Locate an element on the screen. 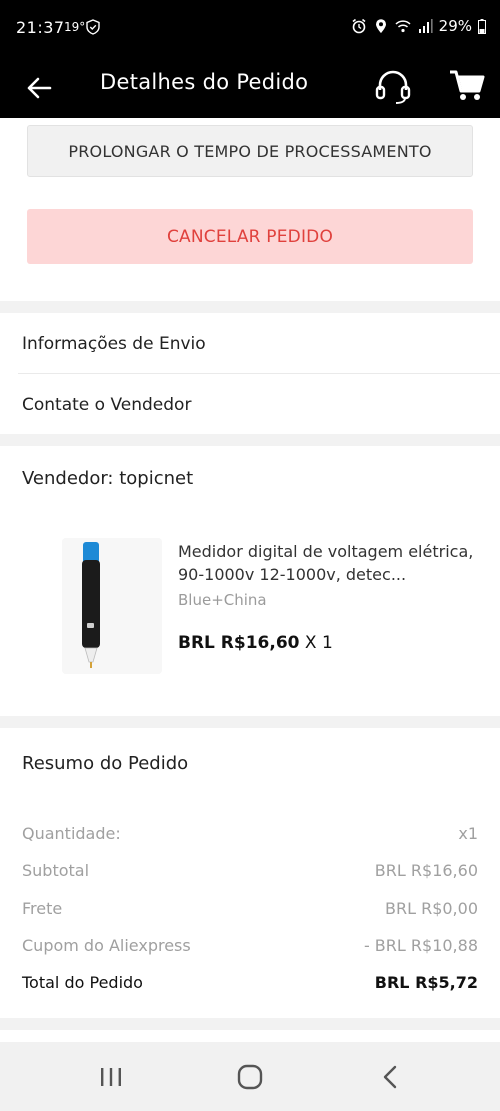  shipping-info-row: Informações de Envio is located at coordinates (250, 343).